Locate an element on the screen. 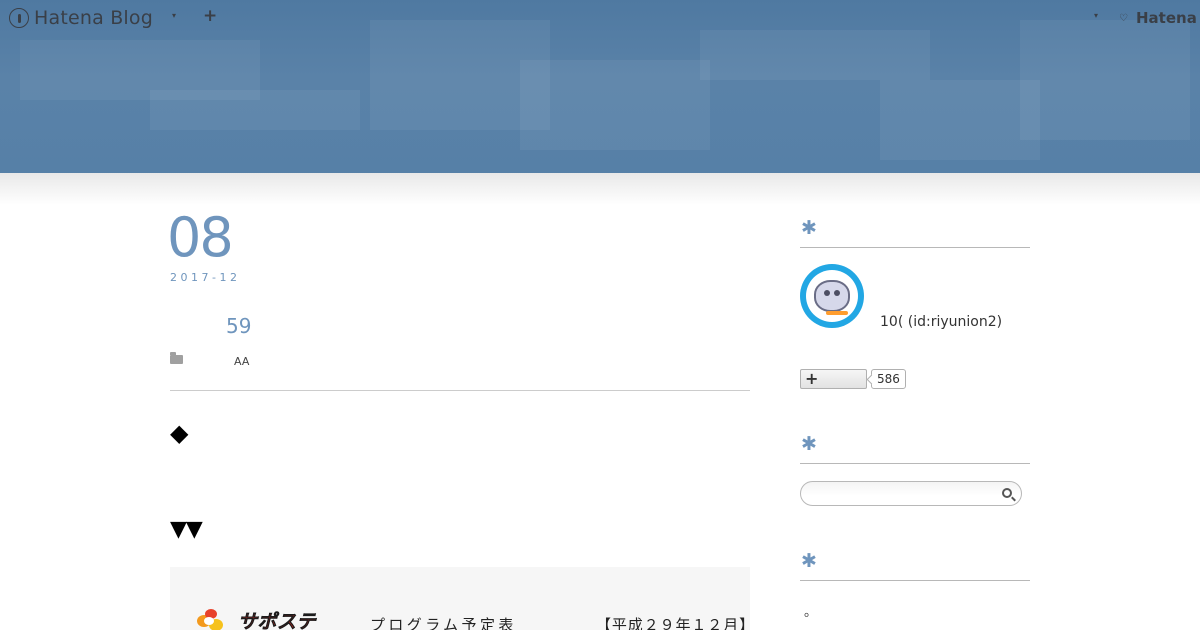 The width and height of the screenshot is (1200, 630). mascot-avatar-icon is located at coordinates (832, 296).